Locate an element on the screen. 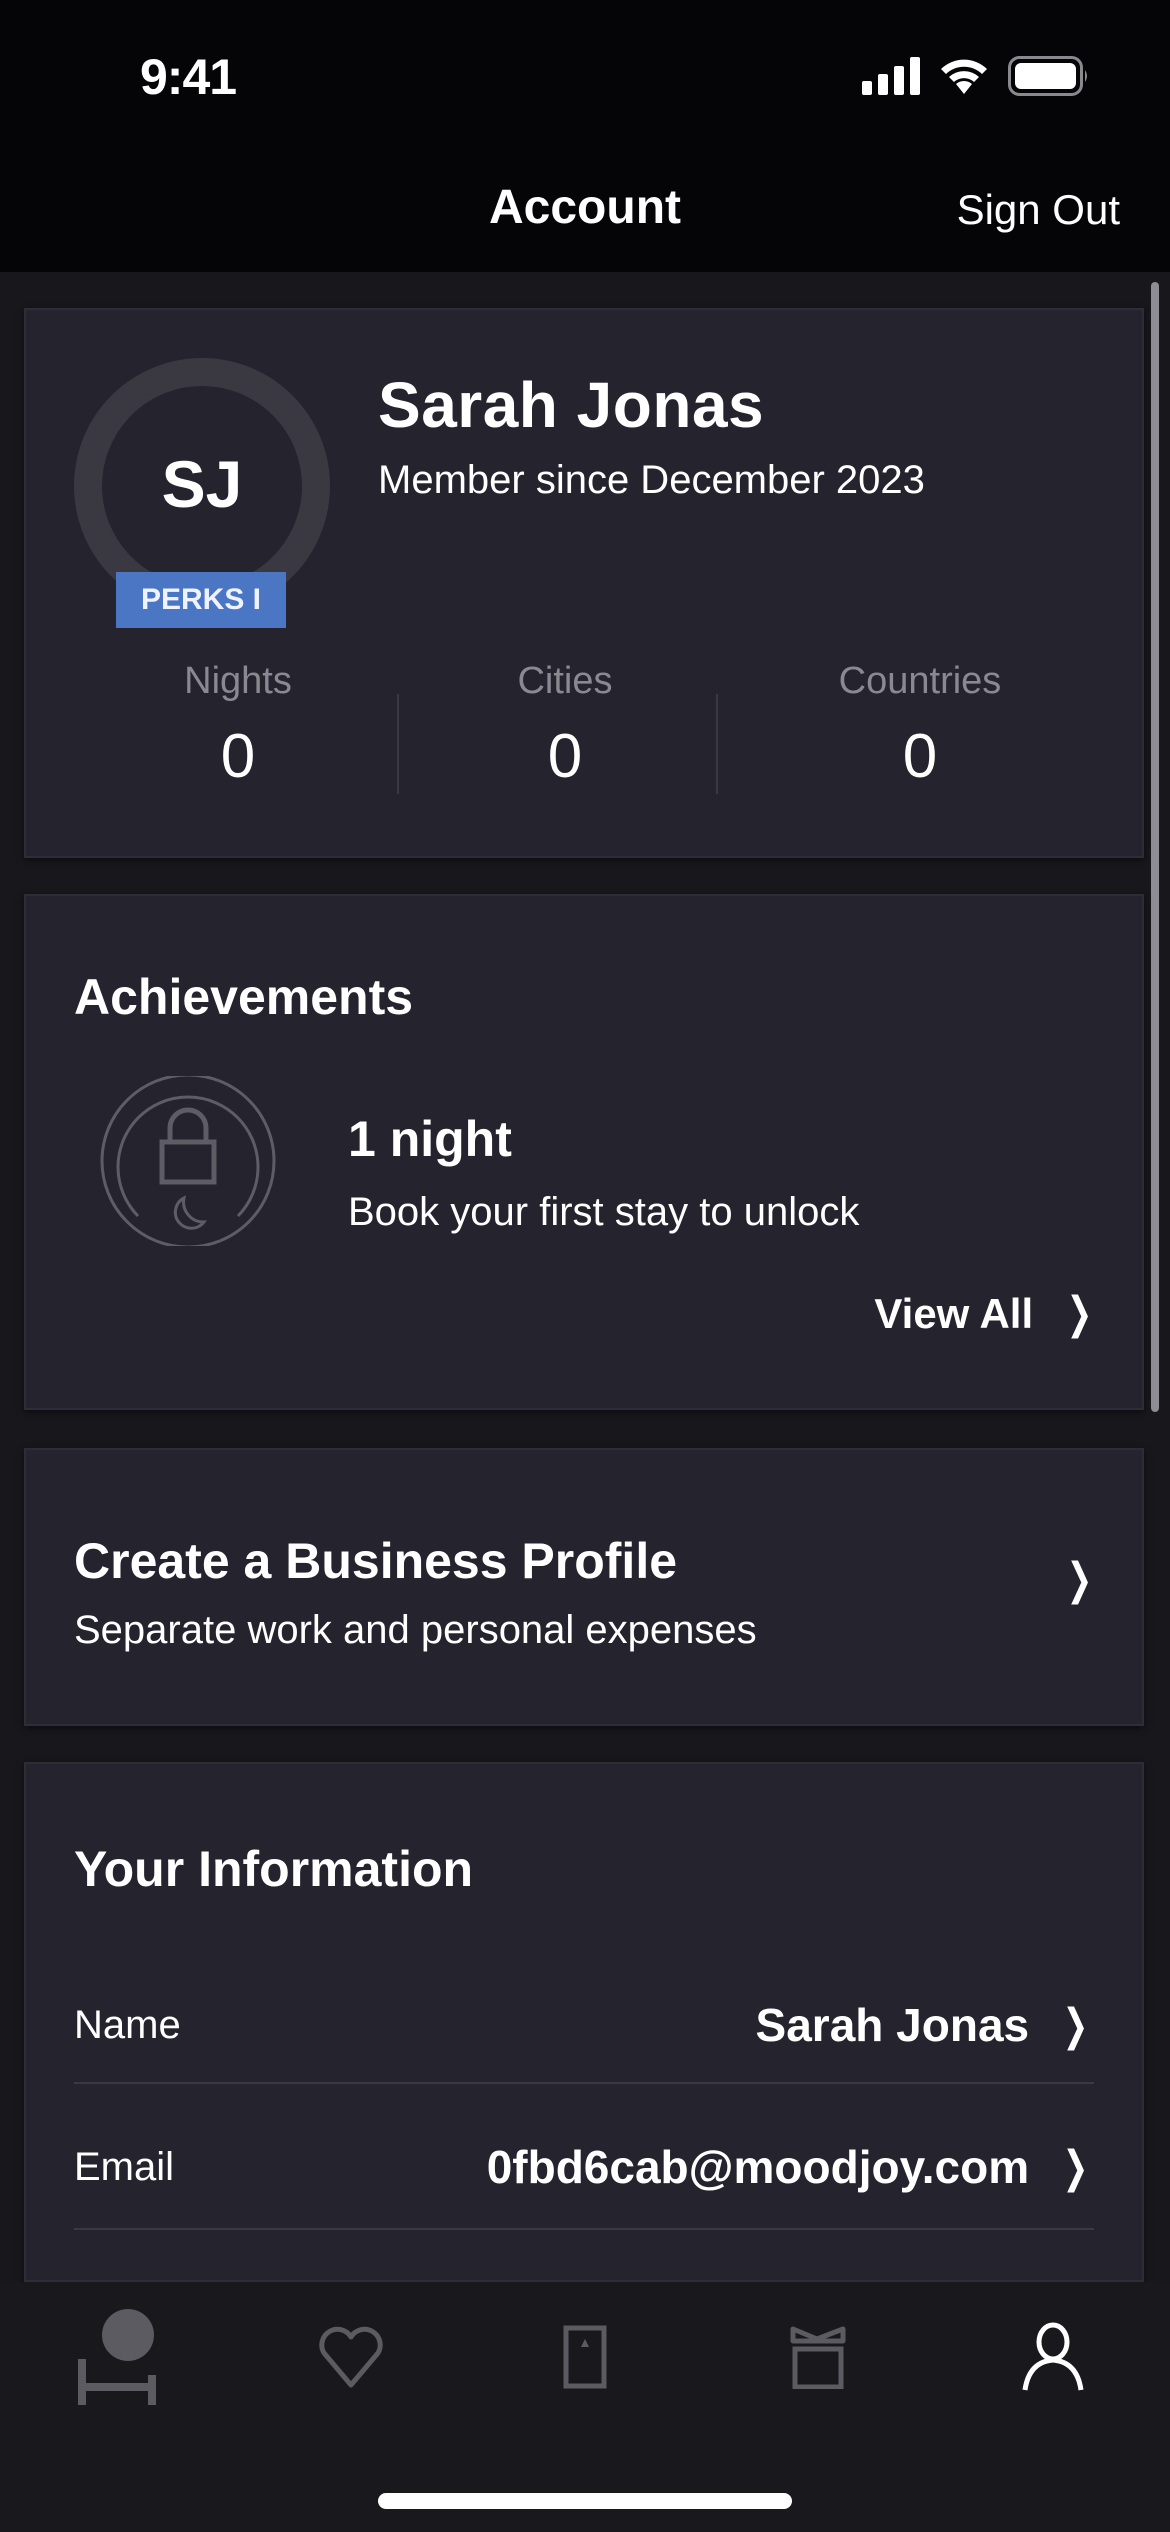  wifi-icon is located at coordinates (964, 76).